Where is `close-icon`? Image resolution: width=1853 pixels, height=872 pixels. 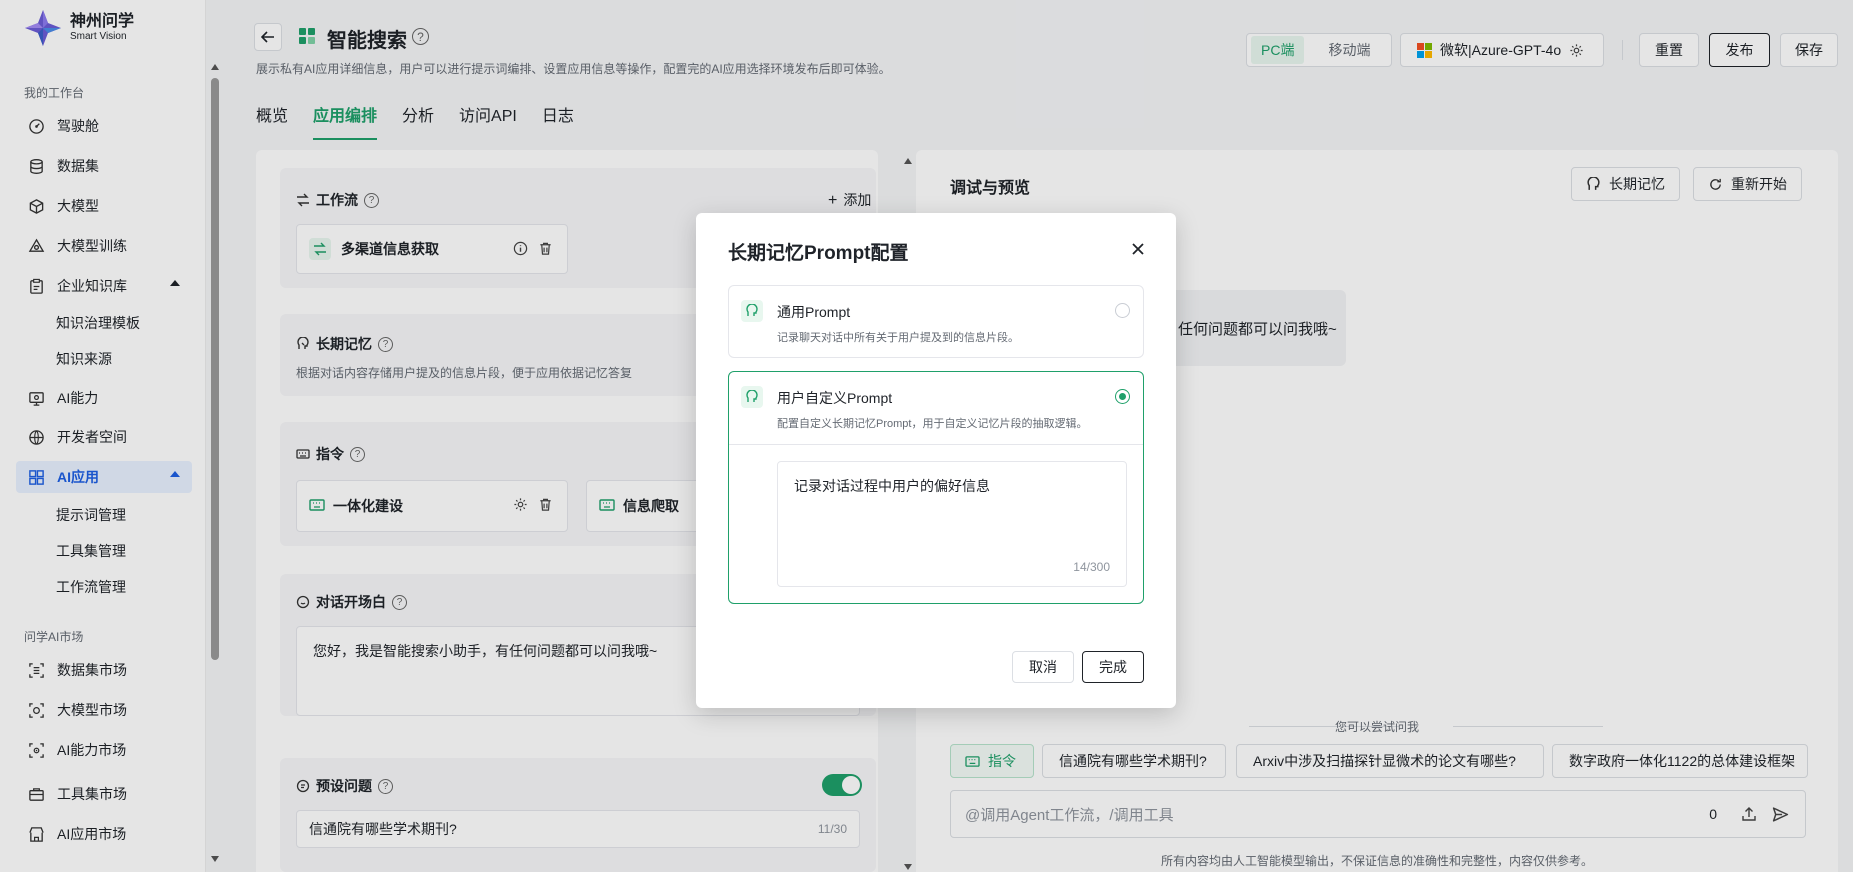 close-icon is located at coordinates (1138, 249).